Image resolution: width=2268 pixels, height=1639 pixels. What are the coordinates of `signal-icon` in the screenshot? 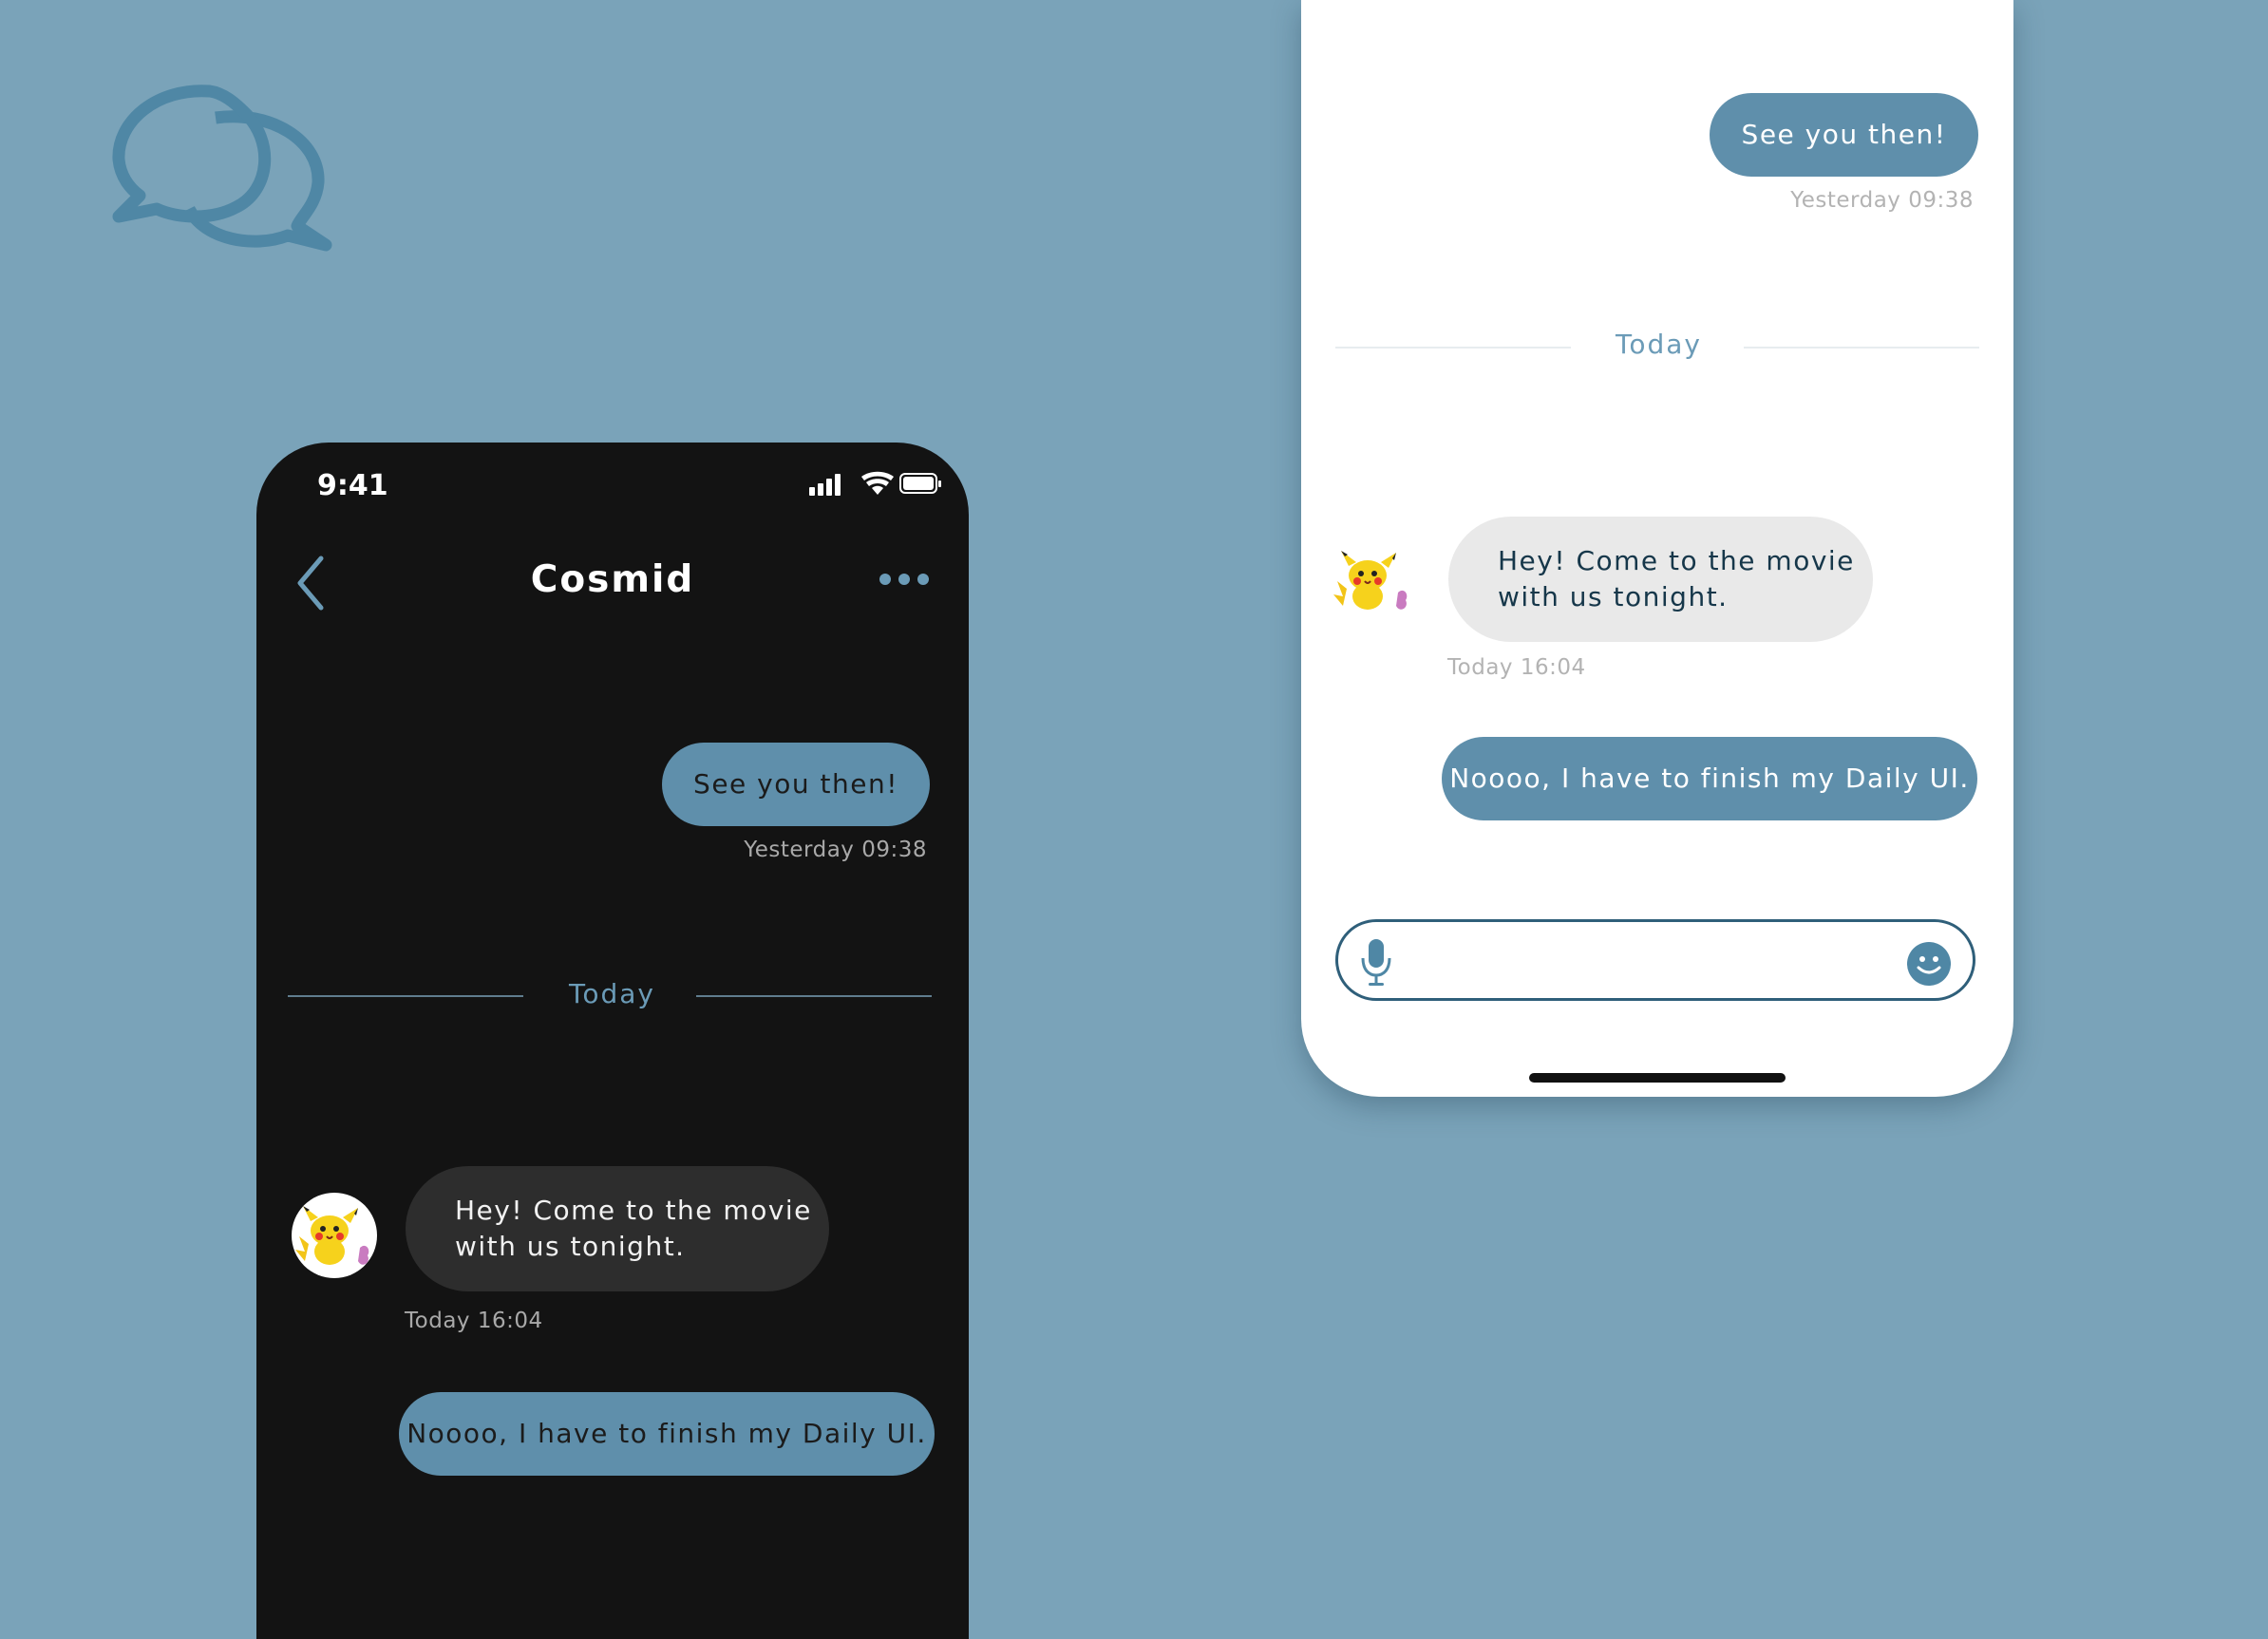 It's located at (825, 485).